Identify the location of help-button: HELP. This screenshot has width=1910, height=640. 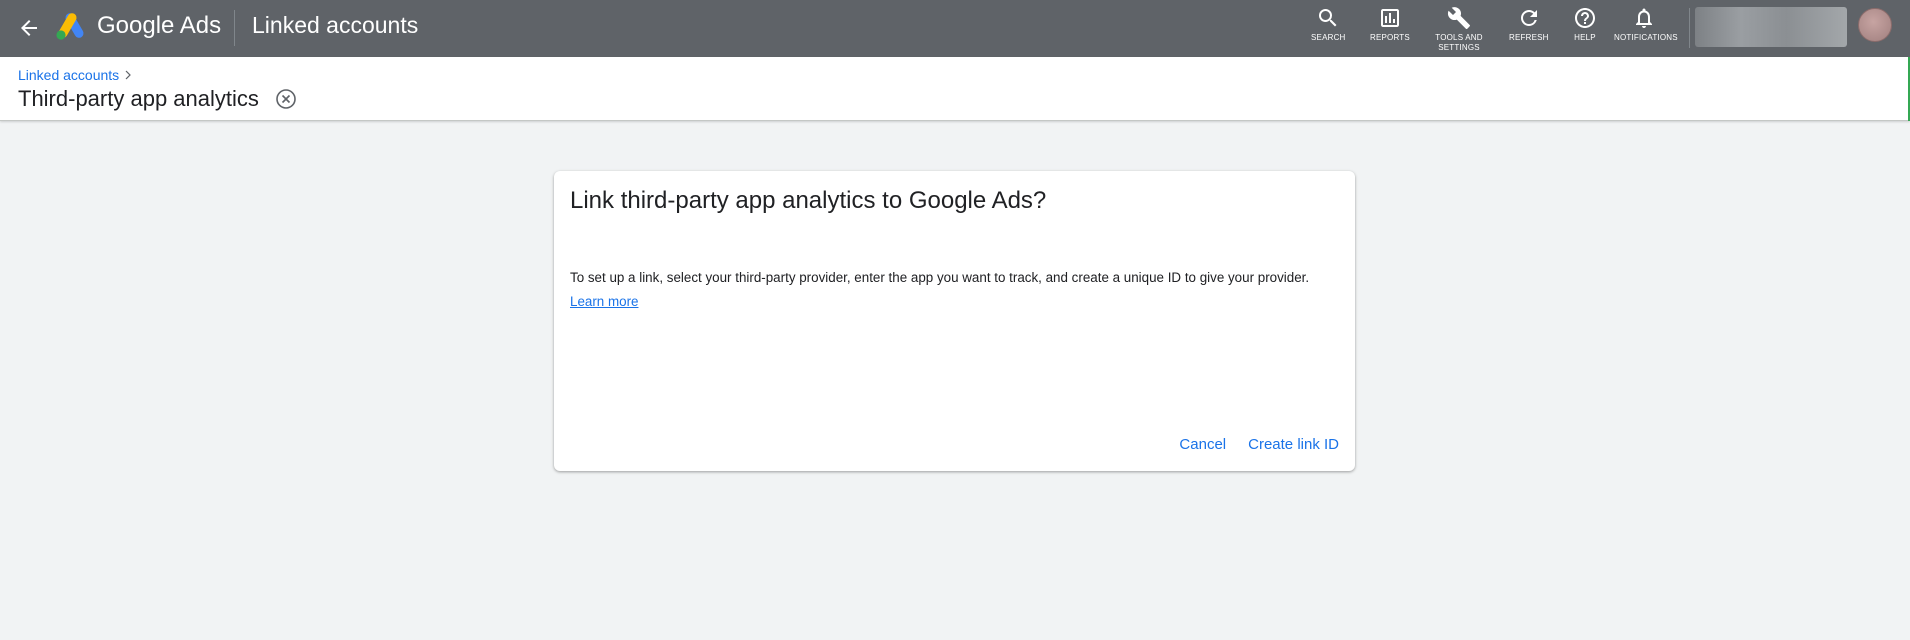
(1585, 24).